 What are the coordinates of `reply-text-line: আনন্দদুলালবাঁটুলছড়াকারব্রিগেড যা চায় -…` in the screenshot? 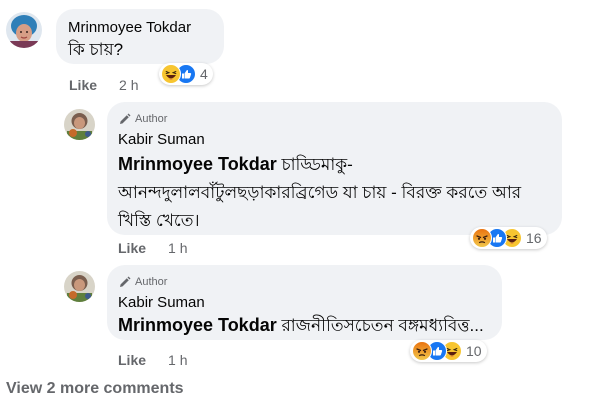 It's located at (320, 192).